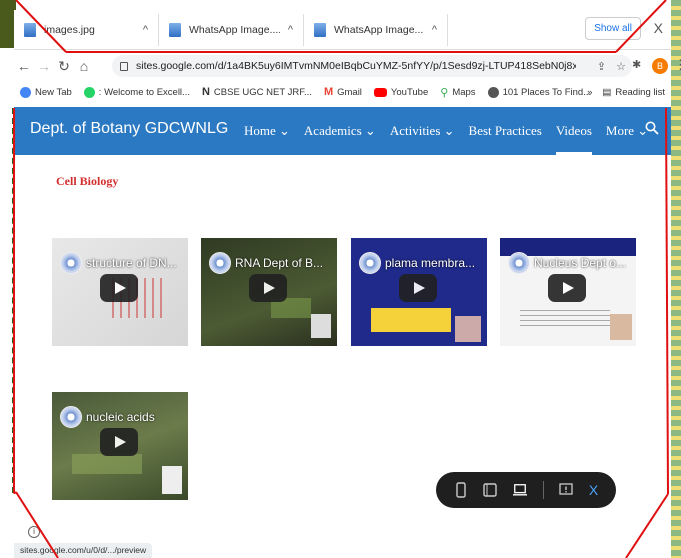 The image size is (681, 558). I want to click on share-icon: ⇪, so click(601, 66).